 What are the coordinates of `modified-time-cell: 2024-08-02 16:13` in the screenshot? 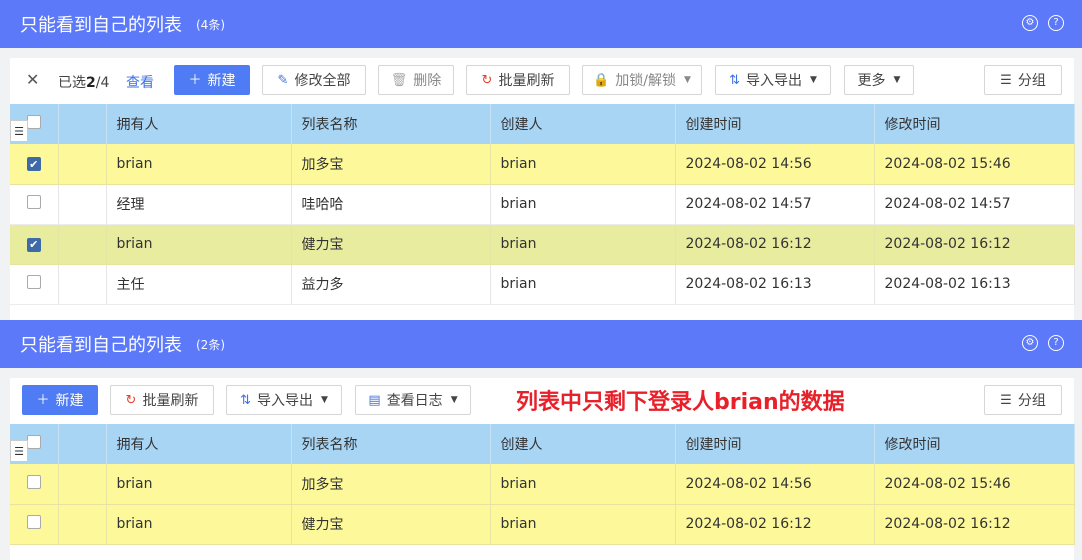 It's located at (974, 284).